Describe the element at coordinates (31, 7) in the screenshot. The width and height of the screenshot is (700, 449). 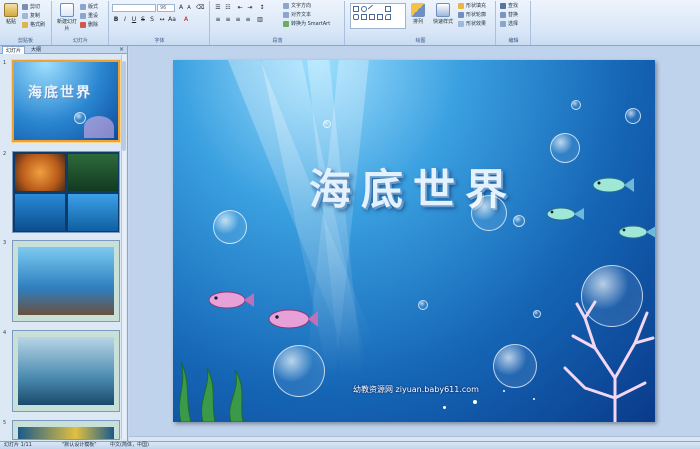
I see `cut-button: 剪切` at that location.